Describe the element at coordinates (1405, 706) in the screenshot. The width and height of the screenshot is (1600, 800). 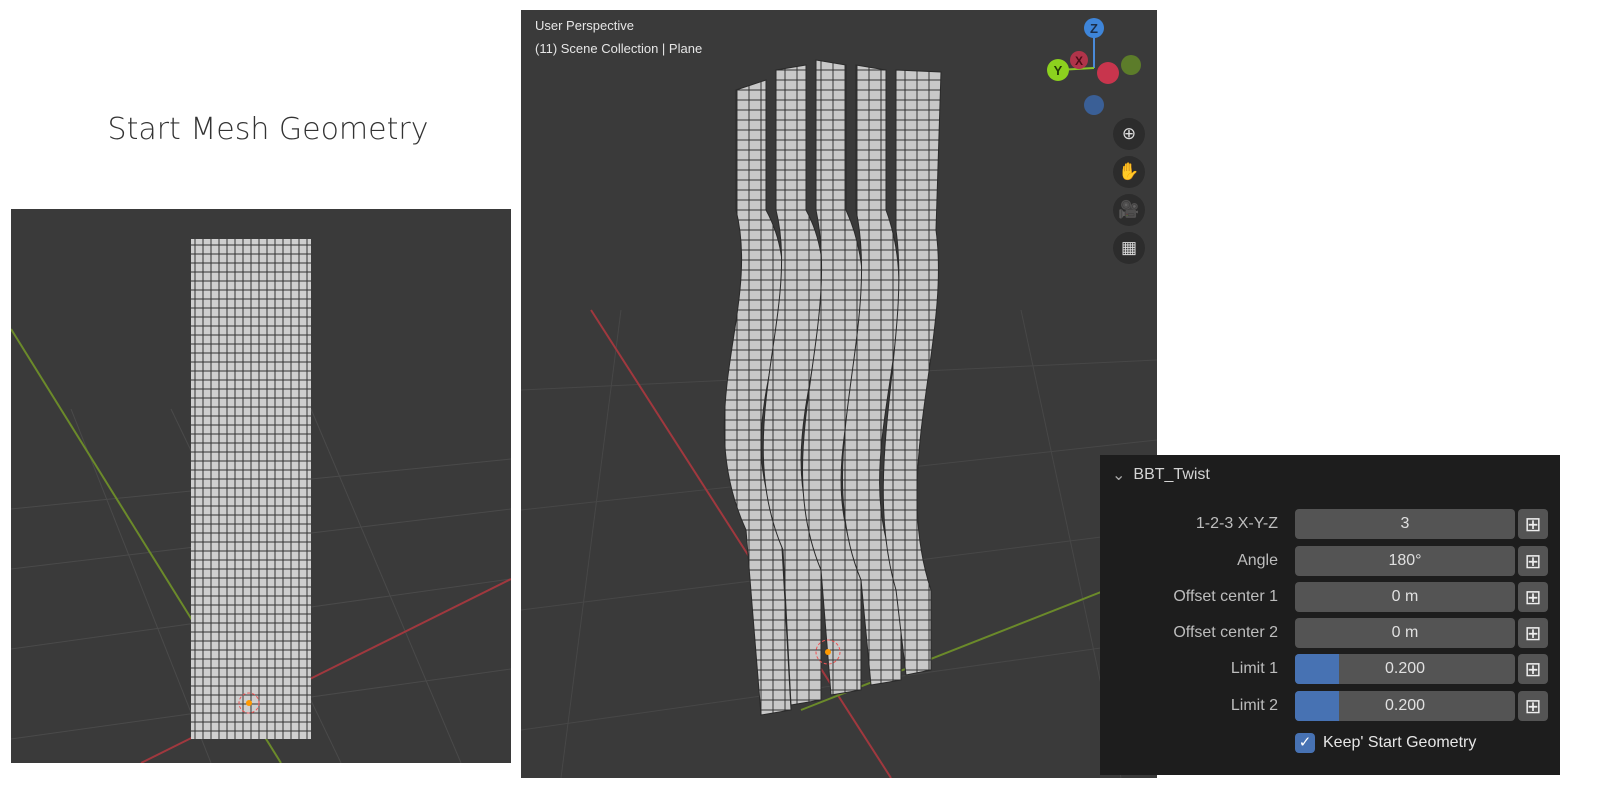
I see `limit-2-slider: 0.200` at that location.